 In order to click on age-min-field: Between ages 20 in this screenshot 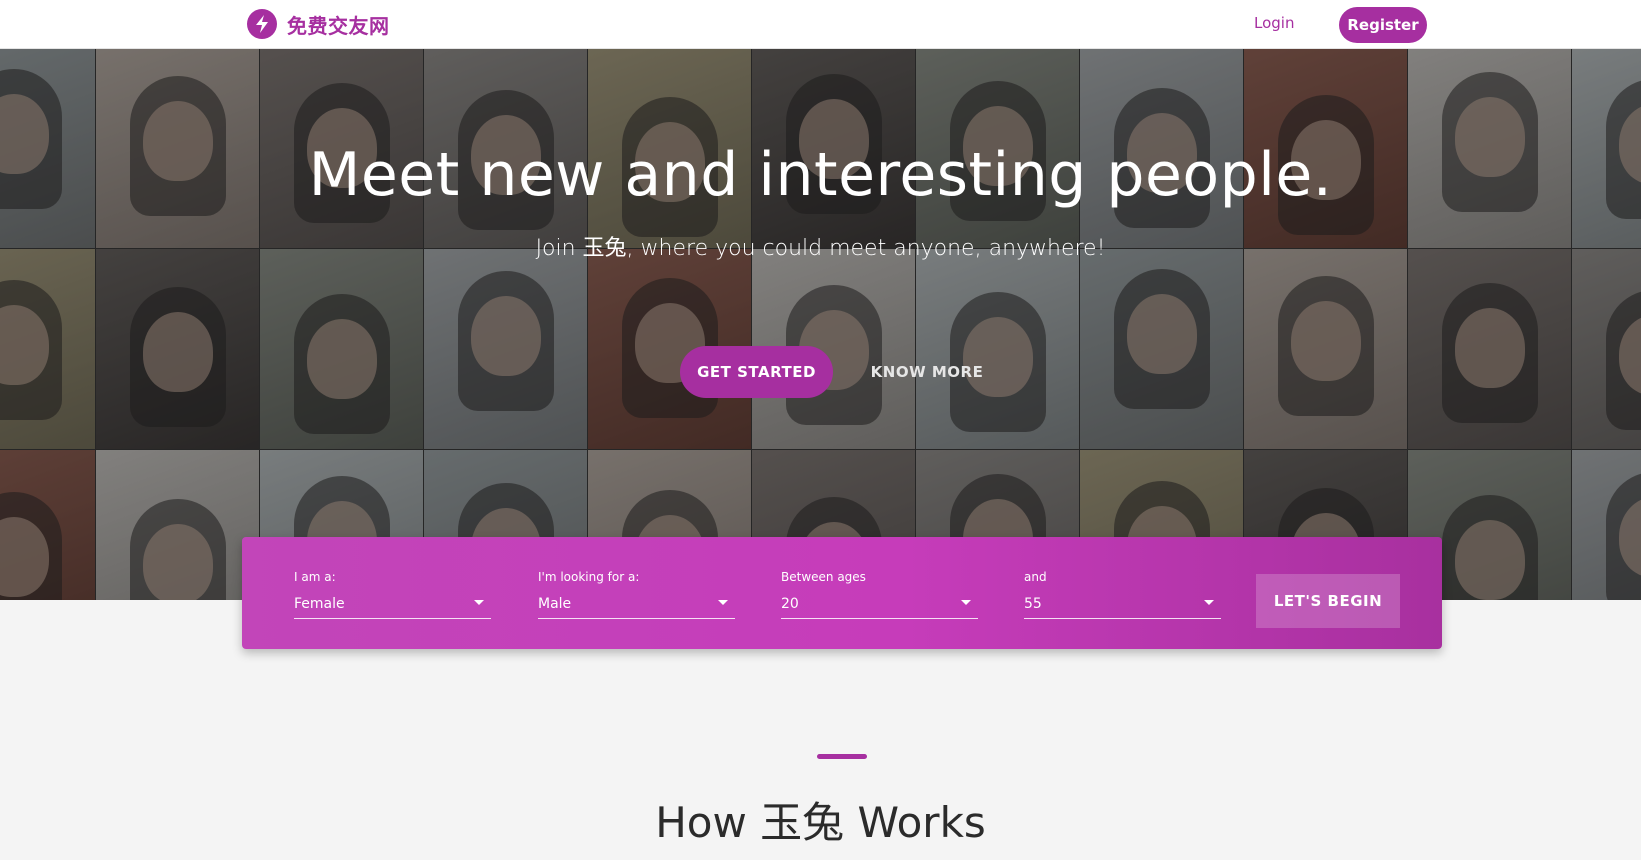, I will do `click(879, 594)`.